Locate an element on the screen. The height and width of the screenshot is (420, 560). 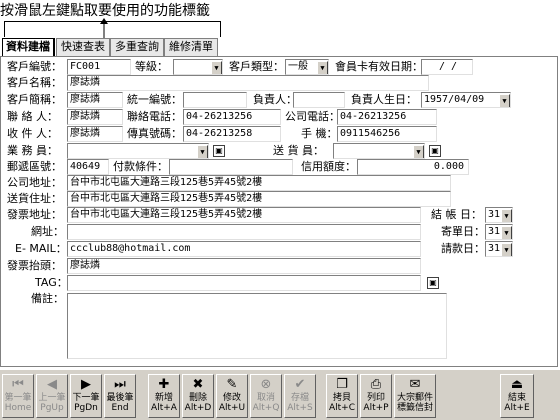
contact-phone-field: 04-26213256 is located at coordinates (232, 117).